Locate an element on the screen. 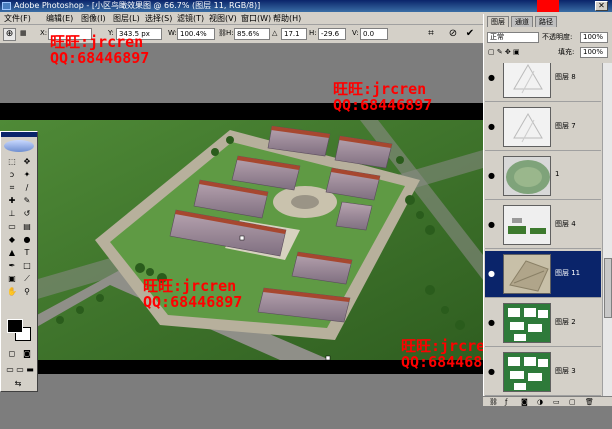 The height and width of the screenshot is (429, 612). scrollbar-thumb is located at coordinates (608, 288).